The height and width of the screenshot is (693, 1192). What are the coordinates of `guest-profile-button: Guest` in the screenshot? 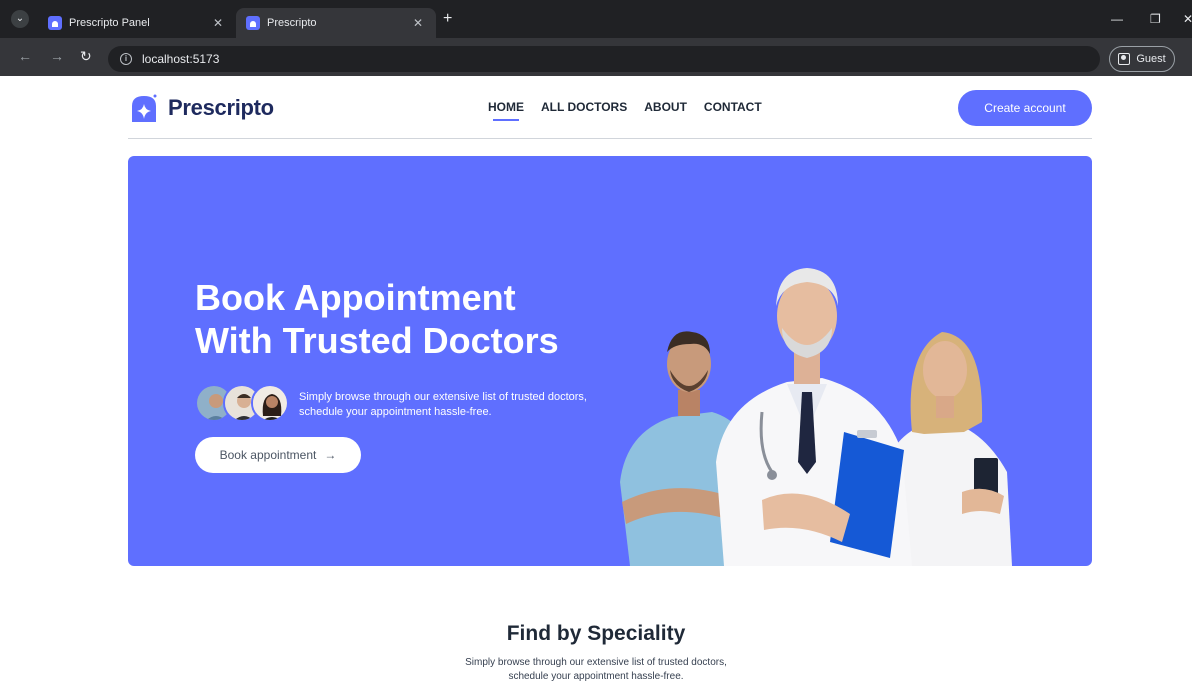 It's located at (1142, 59).